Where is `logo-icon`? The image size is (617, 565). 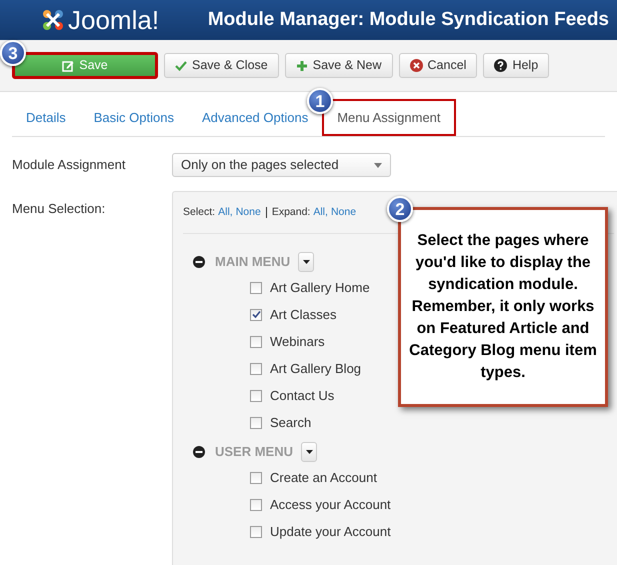 logo-icon is located at coordinates (53, 20).